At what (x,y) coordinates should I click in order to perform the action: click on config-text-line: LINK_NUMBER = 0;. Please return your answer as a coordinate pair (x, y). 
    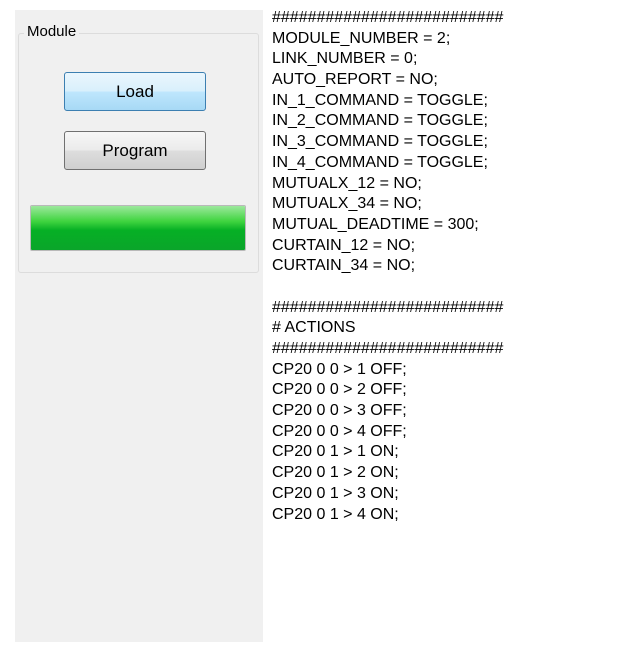
    Looking at the image, I should click on (345, 59).